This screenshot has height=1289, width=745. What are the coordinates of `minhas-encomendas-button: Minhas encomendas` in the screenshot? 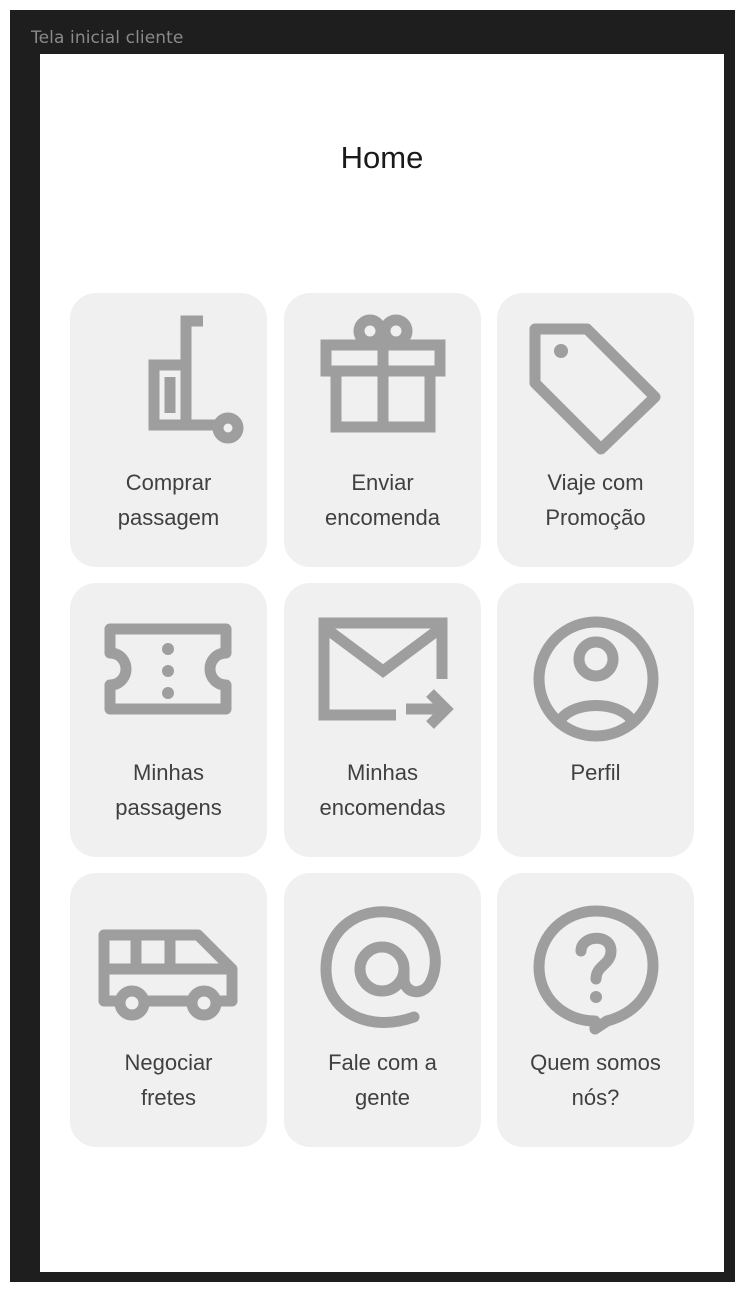 It's located at (382, 720).